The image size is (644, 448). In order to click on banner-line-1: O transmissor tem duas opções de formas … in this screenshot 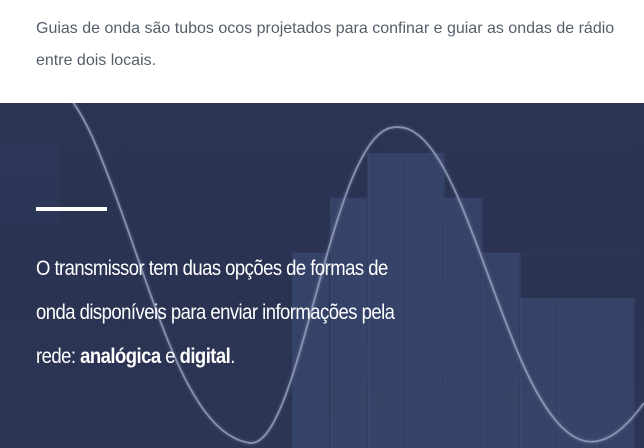, I will do `click(212, 268)`.